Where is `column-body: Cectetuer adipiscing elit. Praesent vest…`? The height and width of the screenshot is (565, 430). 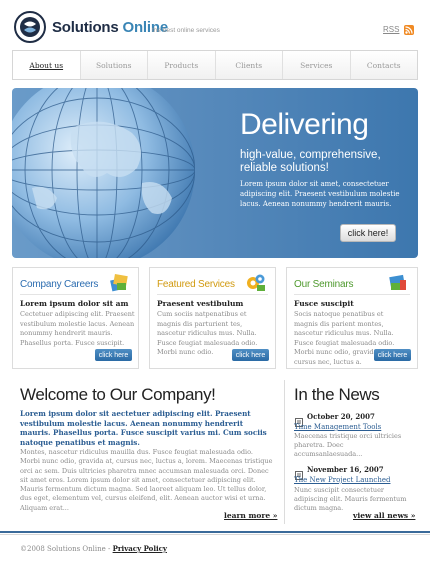
column-body: Cectetuer adipiscing elit. Praesent vest… is located at coordinates (77, 328).